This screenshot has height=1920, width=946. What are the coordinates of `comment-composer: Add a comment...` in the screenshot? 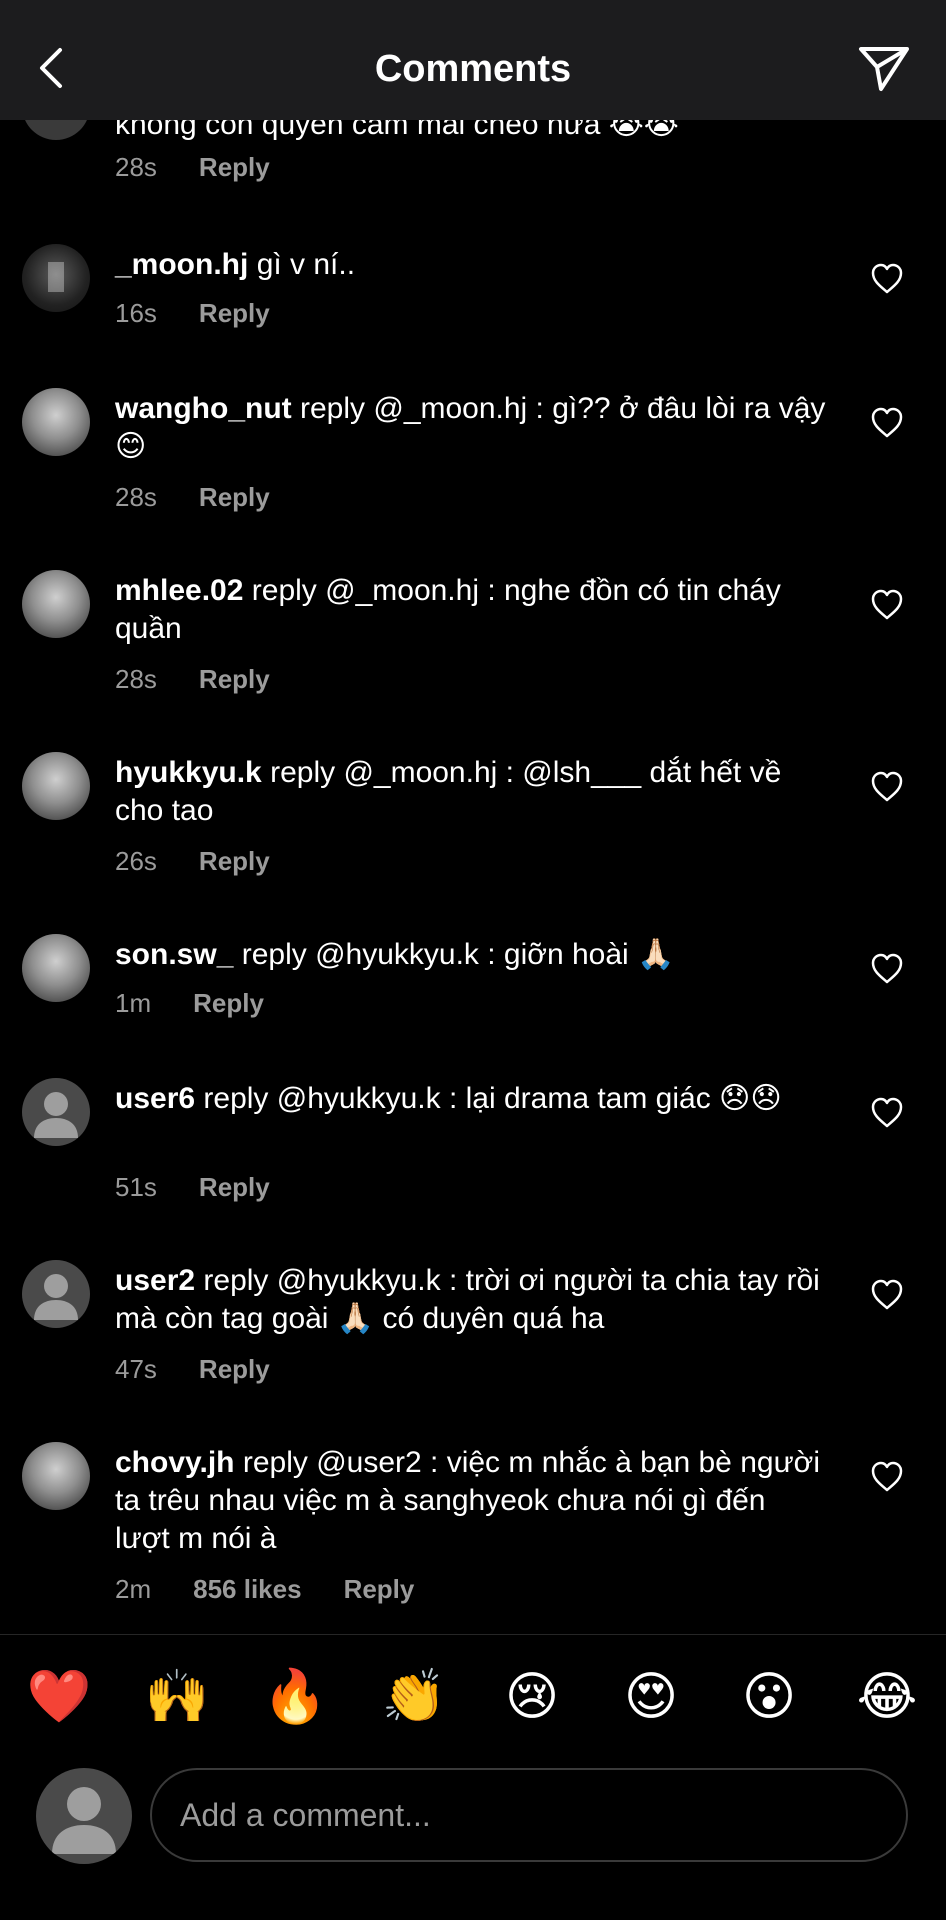 It's located at (473, 1813).